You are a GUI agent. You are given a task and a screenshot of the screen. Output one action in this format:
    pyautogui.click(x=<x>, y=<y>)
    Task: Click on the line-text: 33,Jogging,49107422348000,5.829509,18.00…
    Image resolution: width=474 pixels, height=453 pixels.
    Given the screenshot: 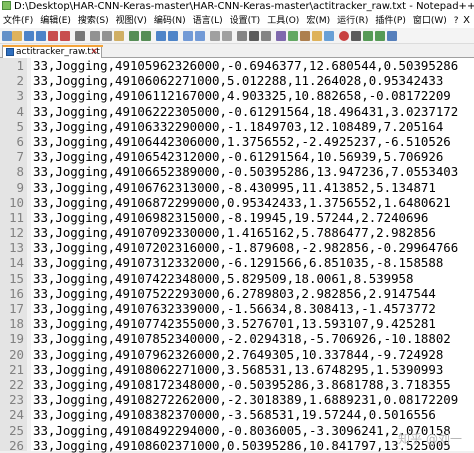 What is the action you would take?
    pyautogui.click(x=223, y=278)
    